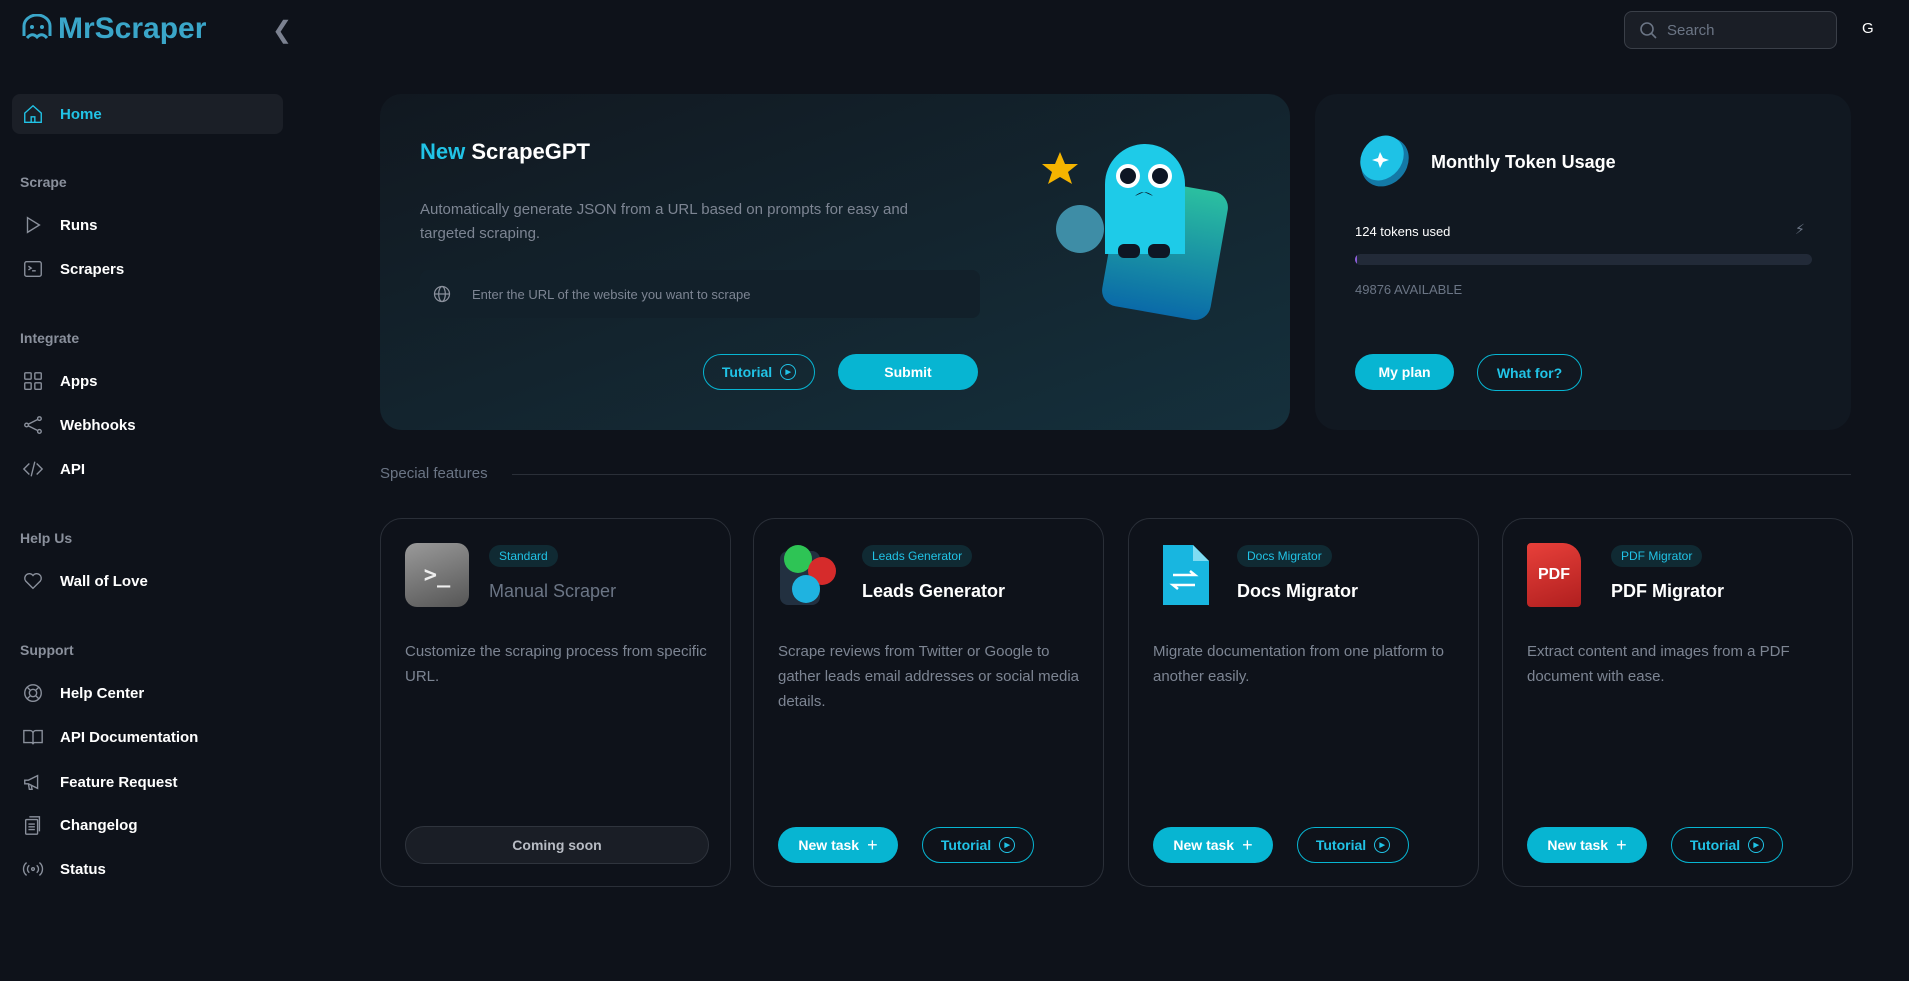  Describe the element at coordinates (33, 737) in the screenshot. I see `book-icon` at that location.